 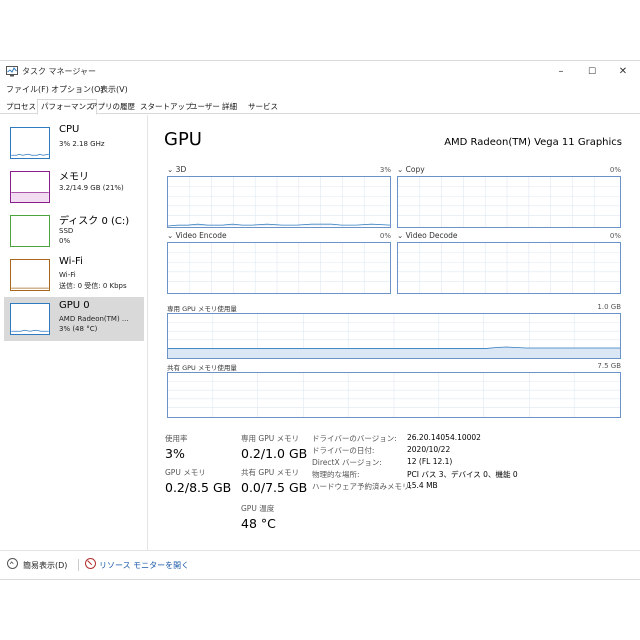 What do you see at coordinates (394, 336) in the screenshot?
I see `graph-dedicated-memory` at bounding box center [394, 336].